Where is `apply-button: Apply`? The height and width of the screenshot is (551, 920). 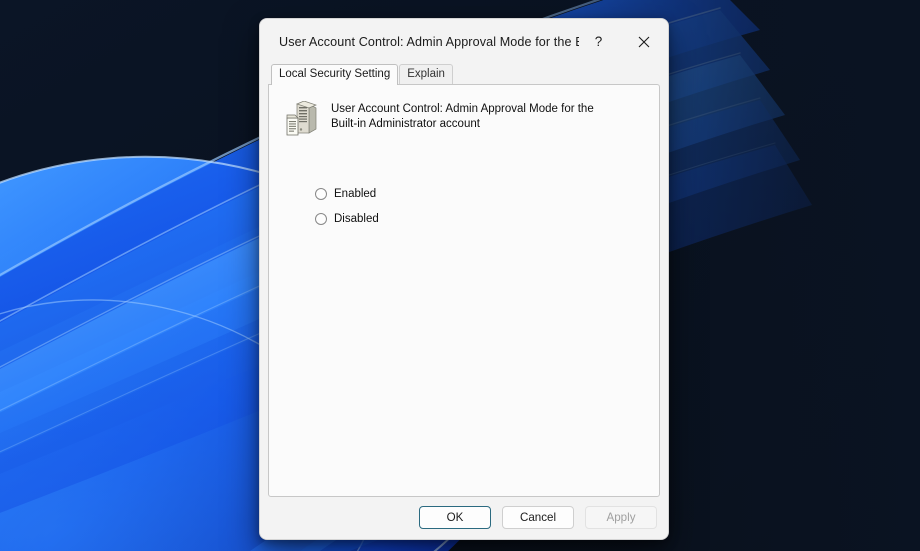 apply-button: Apply is located at coordinates (621, 517).